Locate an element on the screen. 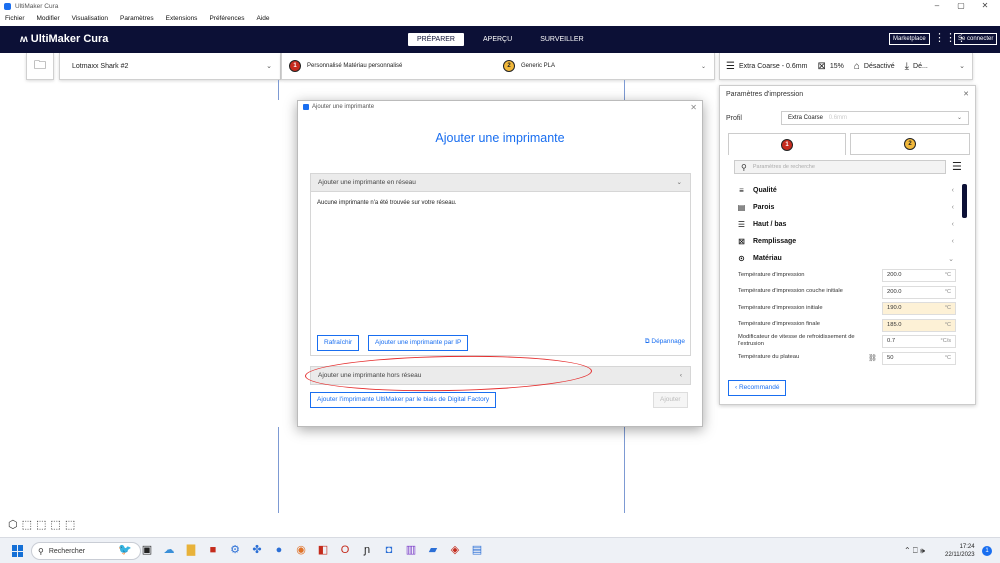  recommended-button: ‹ Recommandé is located at coordinates (757, 388).